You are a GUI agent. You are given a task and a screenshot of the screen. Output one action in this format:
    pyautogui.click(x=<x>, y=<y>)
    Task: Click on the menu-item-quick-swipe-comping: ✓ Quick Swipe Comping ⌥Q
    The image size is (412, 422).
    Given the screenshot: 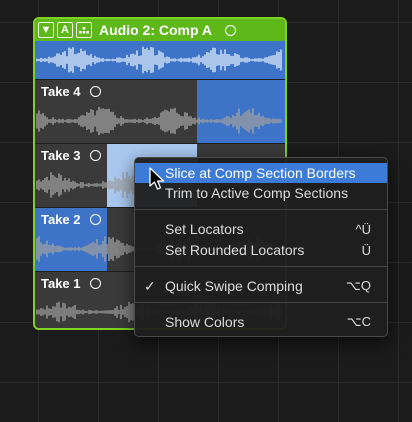 What is the action you would take?
    pyautogui.click(x=261, y=286)
    